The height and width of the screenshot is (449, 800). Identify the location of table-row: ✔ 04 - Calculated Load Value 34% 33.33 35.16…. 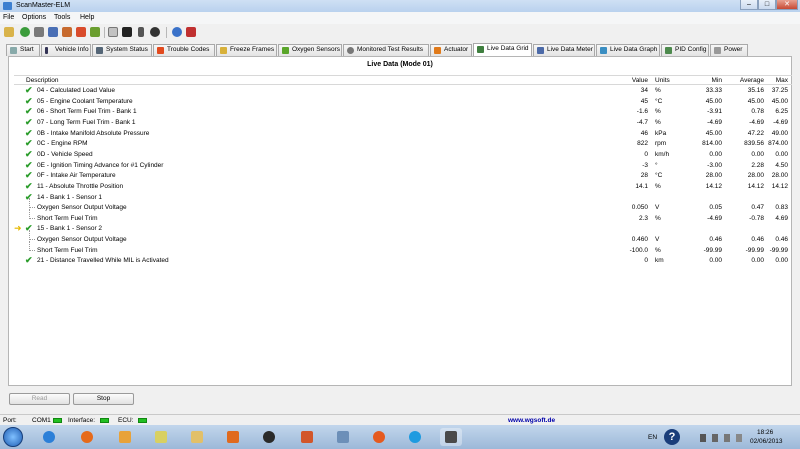
(407, 91).